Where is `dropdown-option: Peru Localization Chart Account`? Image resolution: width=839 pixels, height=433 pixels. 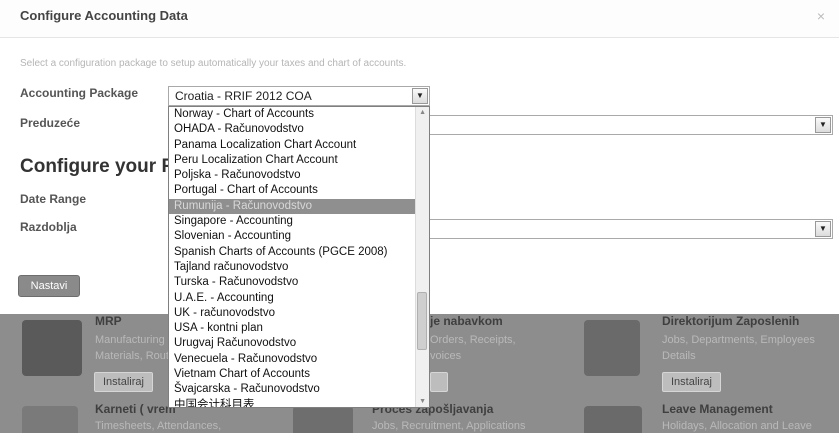 dropdown-option: Peru Localization Chart Account is located at coordinates (299, 160).